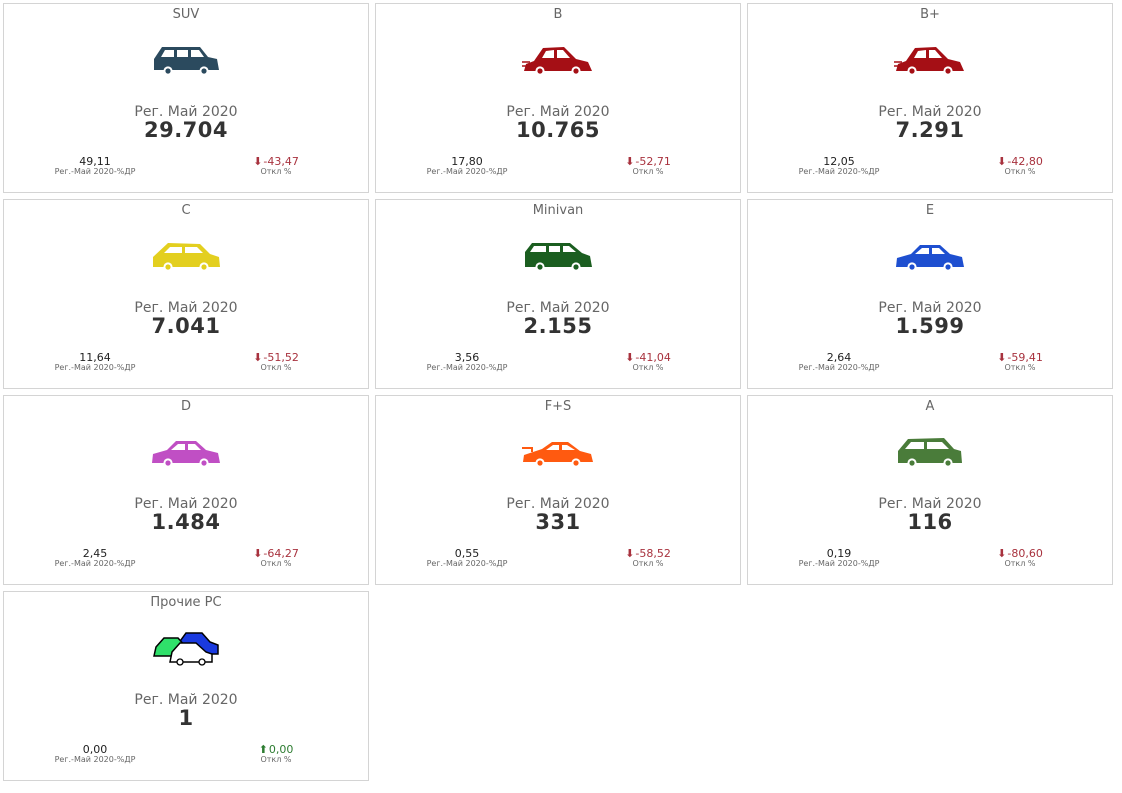 Image resolution: width=1122 pixels, height=793 pixels. Describe the element at coordinates (930, 130) in the screenshot. I see `registration-value: 7.291` at that location.